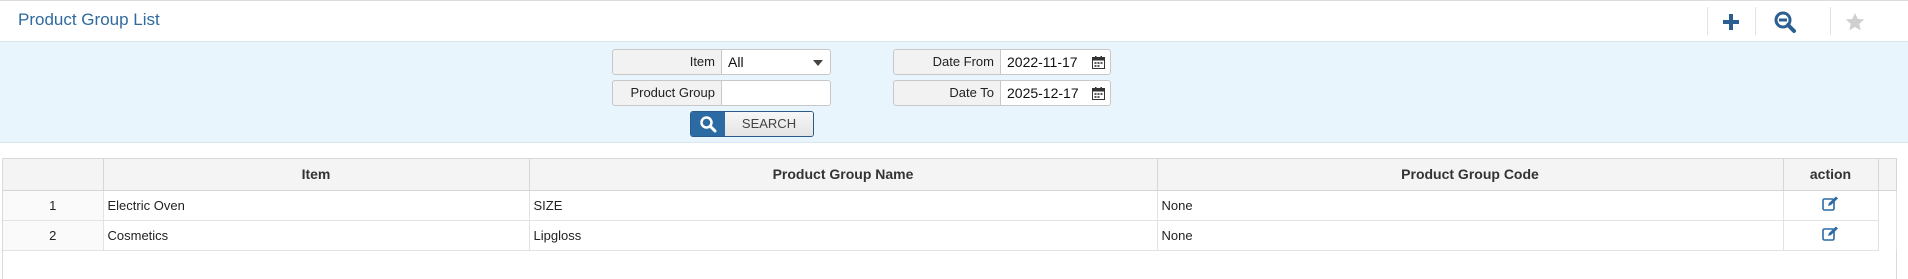 The image size is (1908, 279). I want to click on date-from-input: 2022-11-17, so click(1056, 62).